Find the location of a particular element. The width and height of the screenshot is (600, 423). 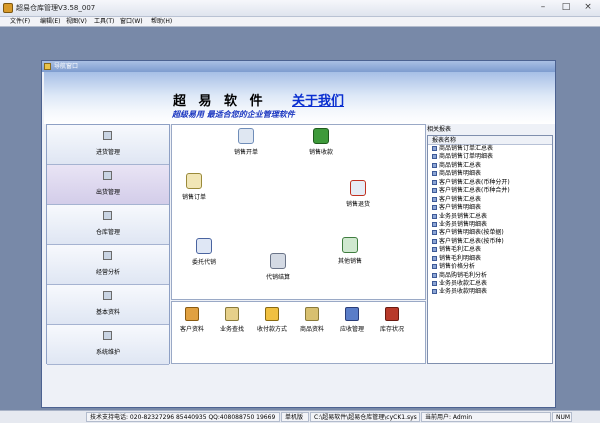

sales-order-entry-button: 销售开单 is located at coordinates (246, 142).